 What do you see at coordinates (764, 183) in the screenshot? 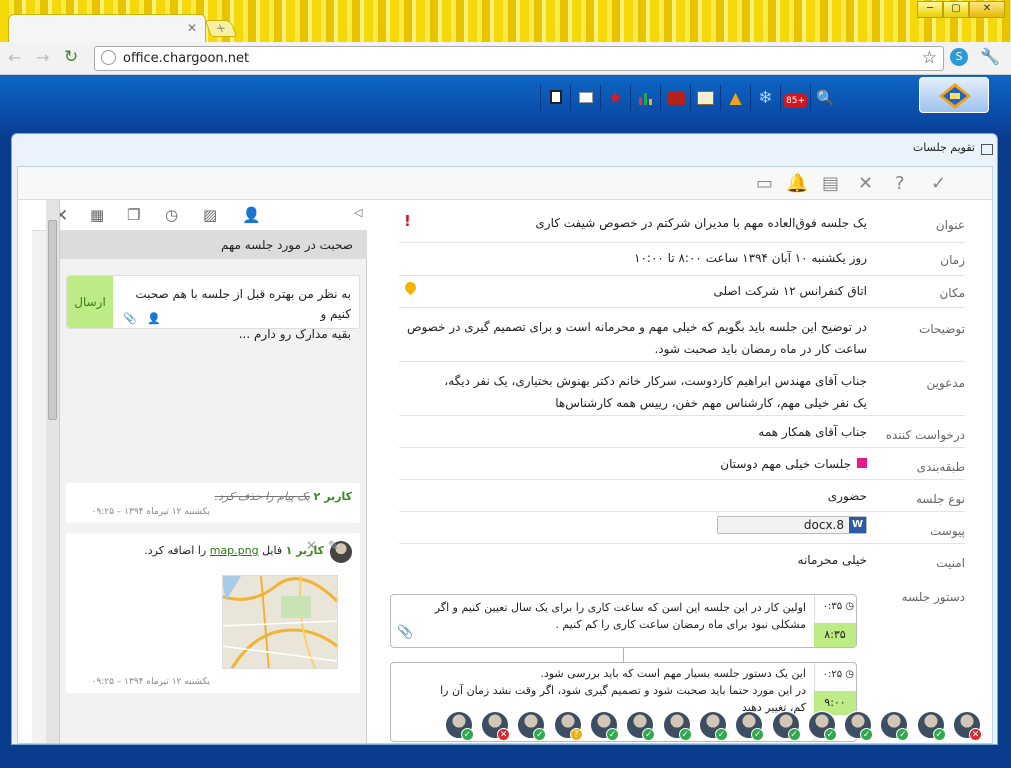
I see `new-page-icon: ▭` at bounding box center [764, 183].